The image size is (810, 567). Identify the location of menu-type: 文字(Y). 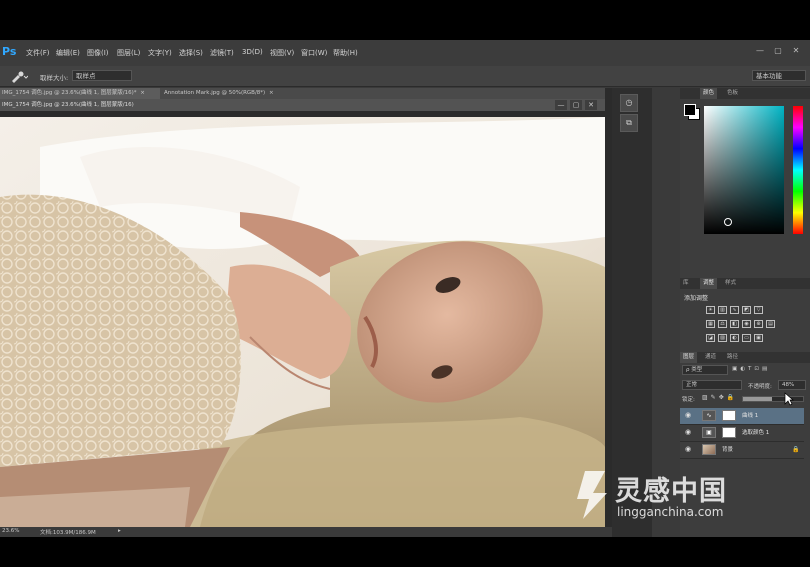
(160, 53).